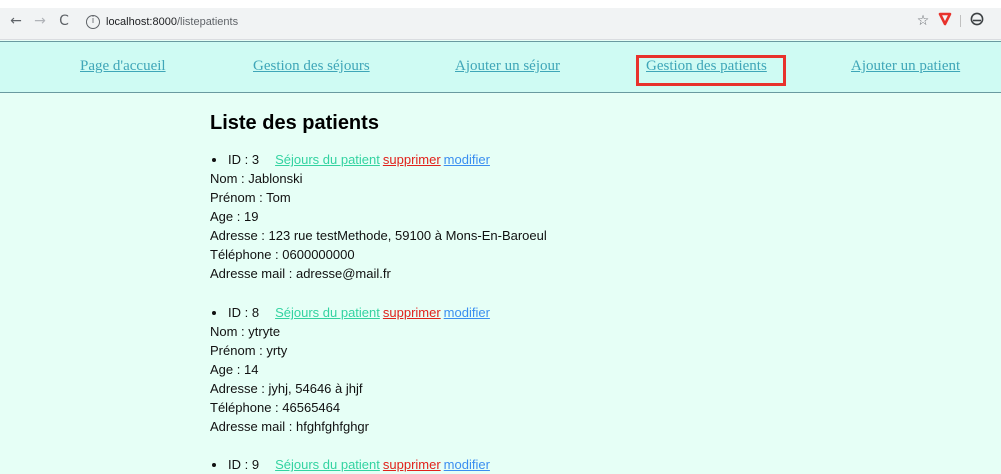 This screenshot has width=1001, height=474. I want to click on profile-icon, so click(977, 21).